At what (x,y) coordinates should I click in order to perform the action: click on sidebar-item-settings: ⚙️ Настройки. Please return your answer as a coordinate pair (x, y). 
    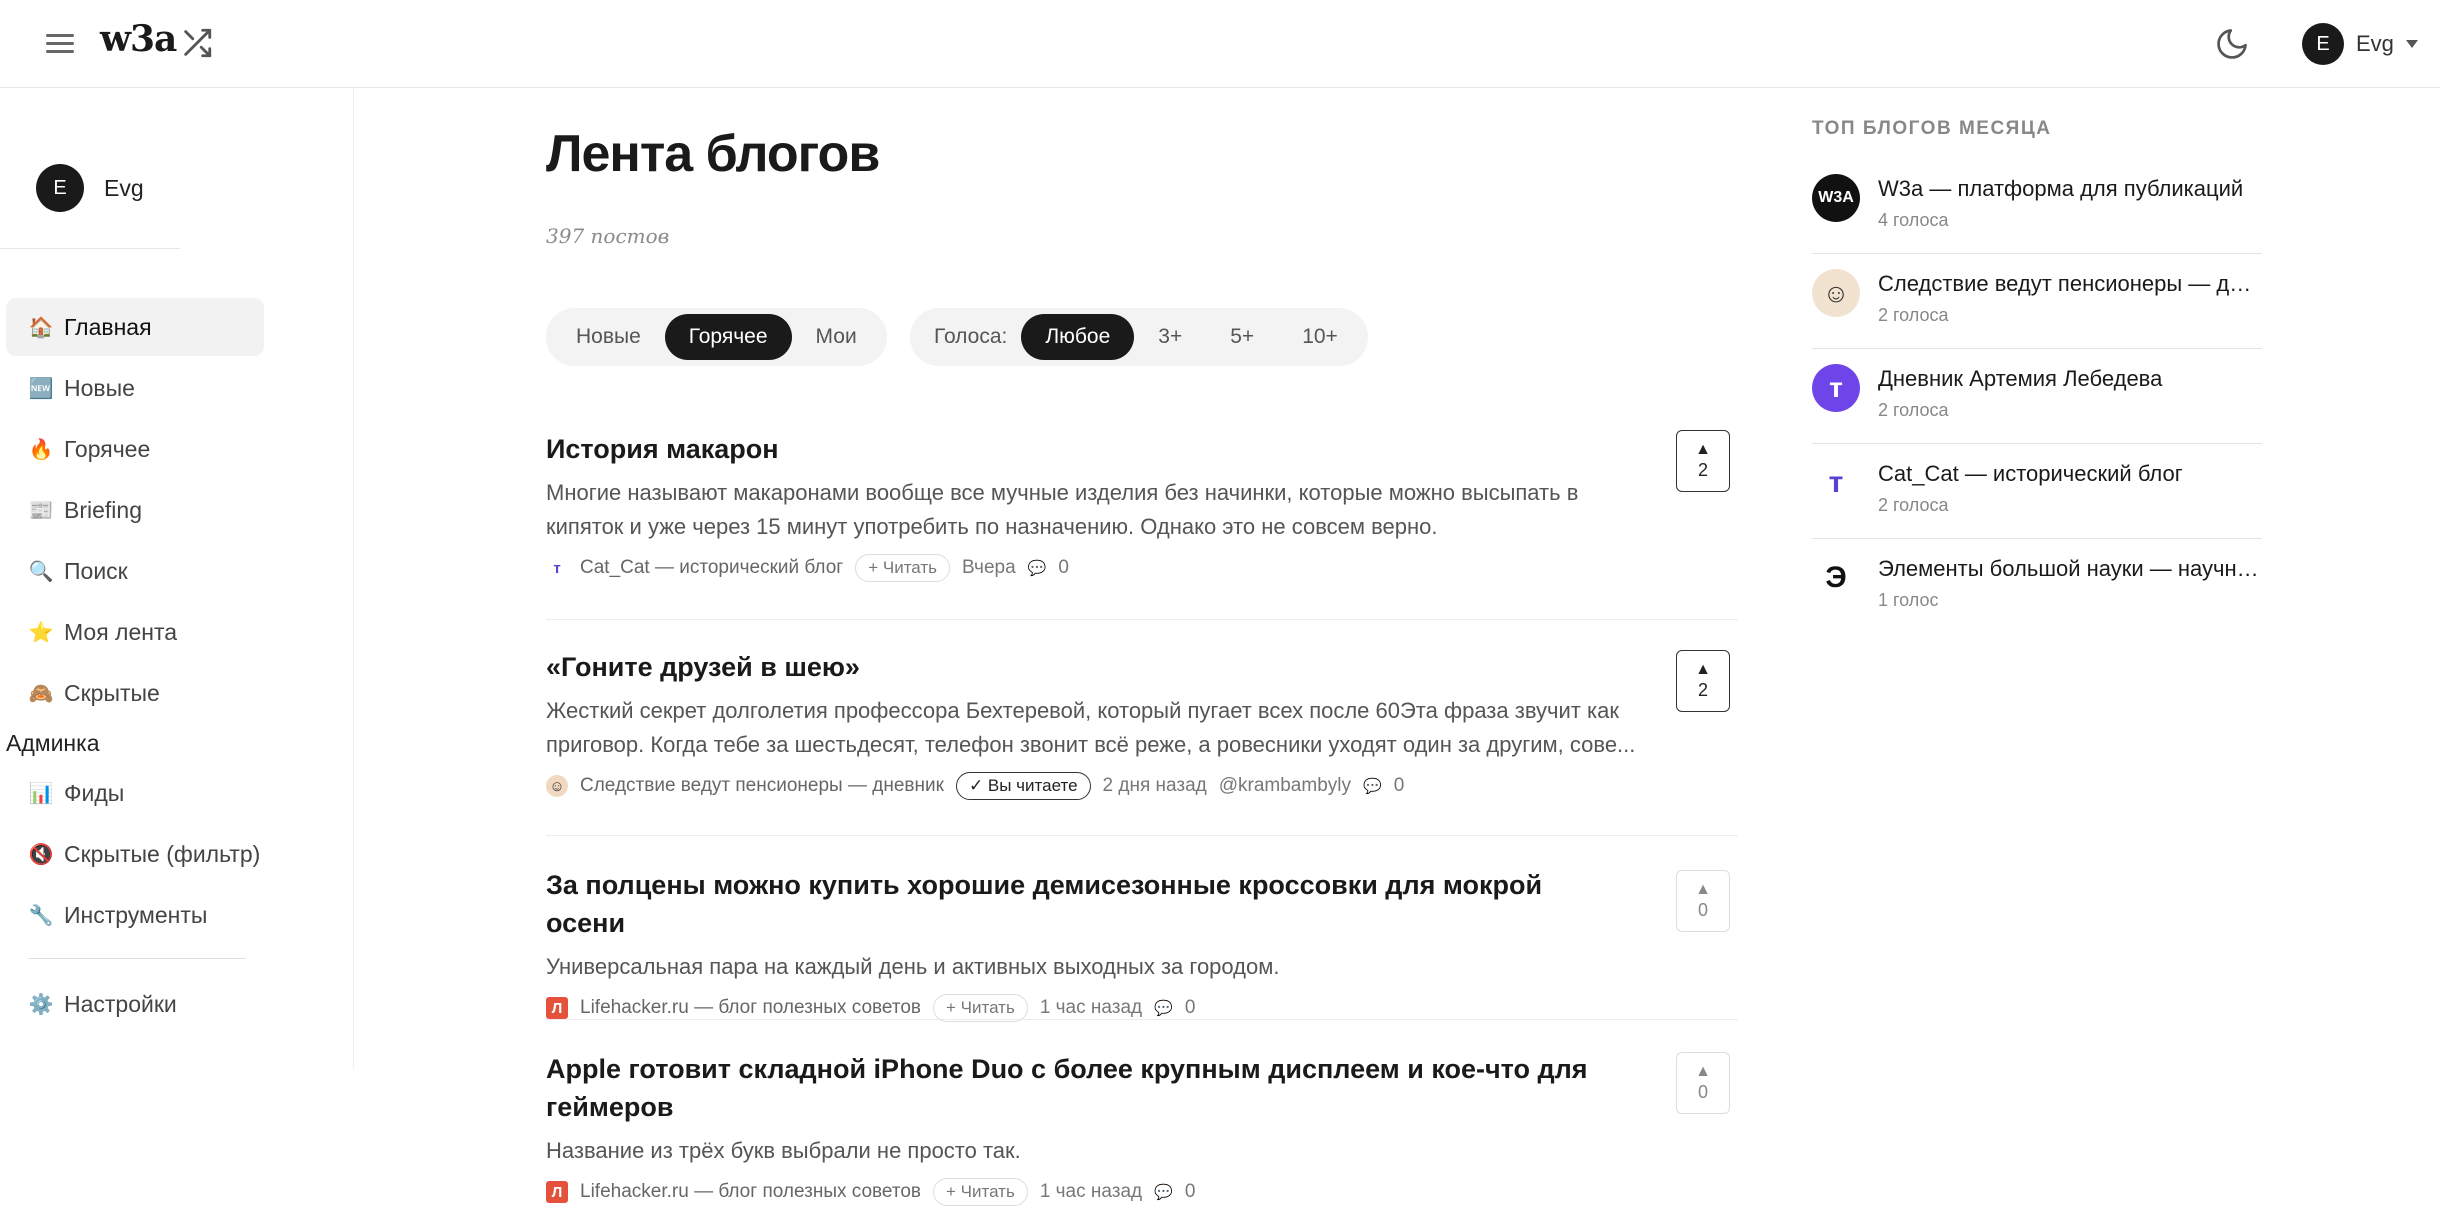
    Looking at the image, I should click on (135, 1004).